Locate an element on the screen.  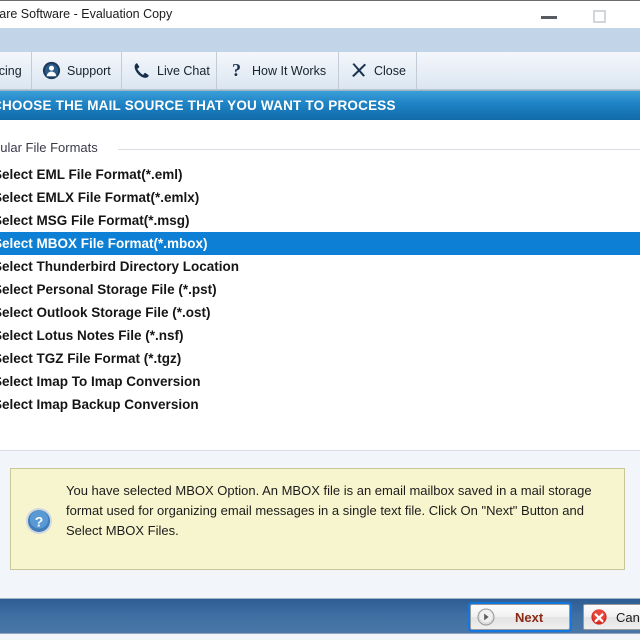
list-item-label: Select TGZ File Format (*.tgz) is located at coordinates (91, 358).